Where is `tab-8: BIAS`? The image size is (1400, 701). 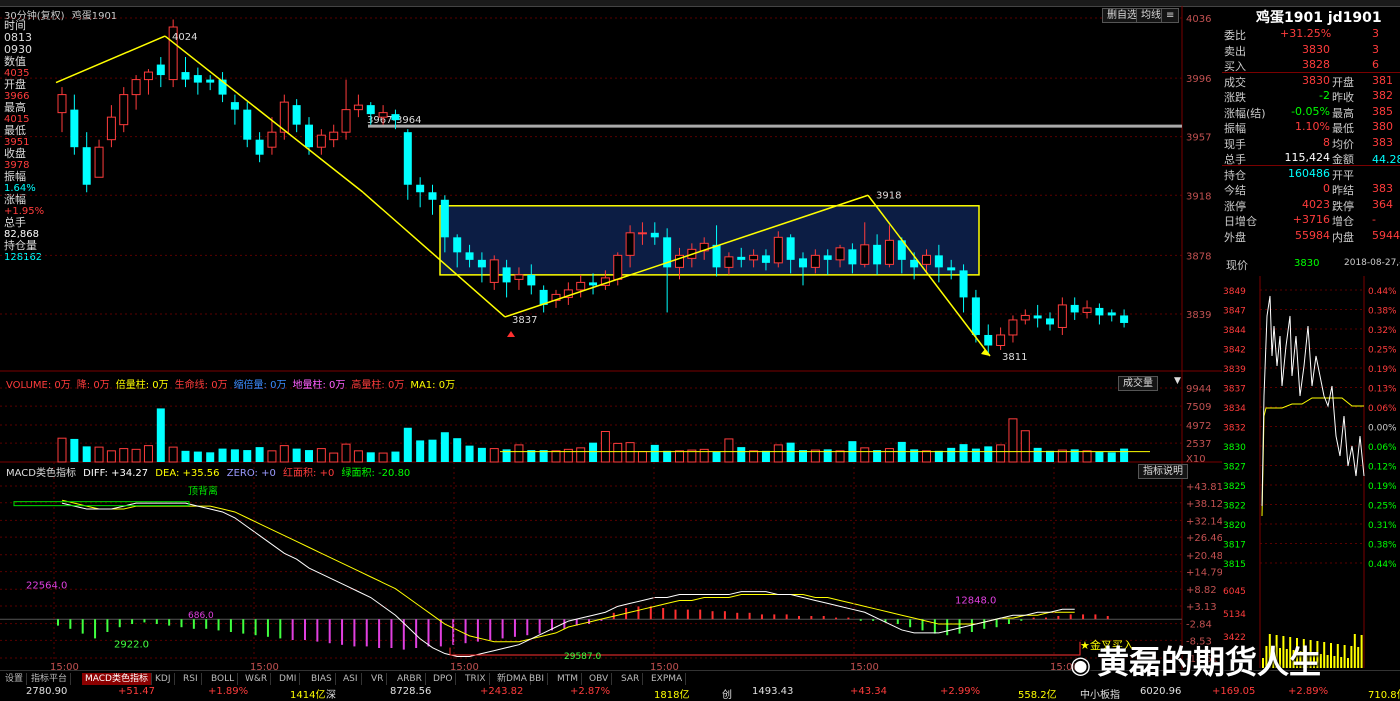
tab-8: BIAS is located at coordinates (322, 679).